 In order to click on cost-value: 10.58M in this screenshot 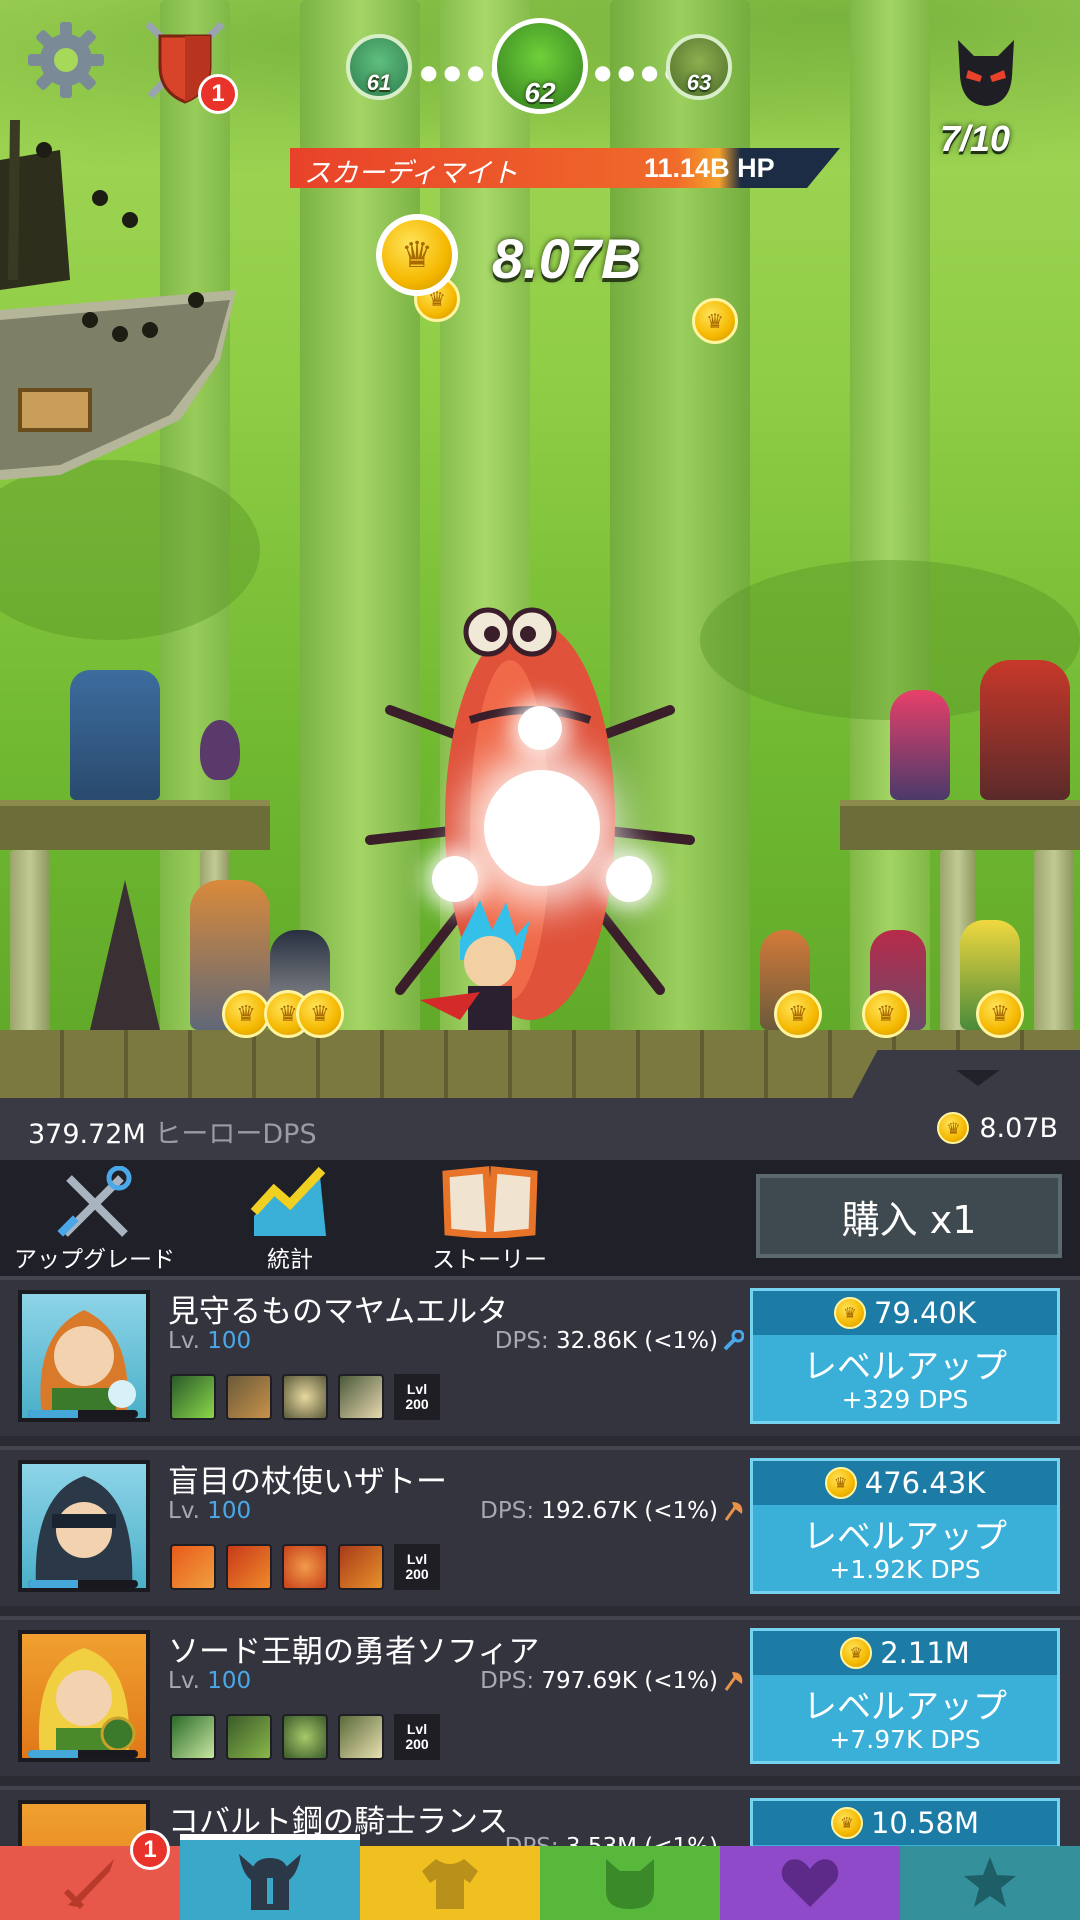, I will do `click(925, 1823)`.